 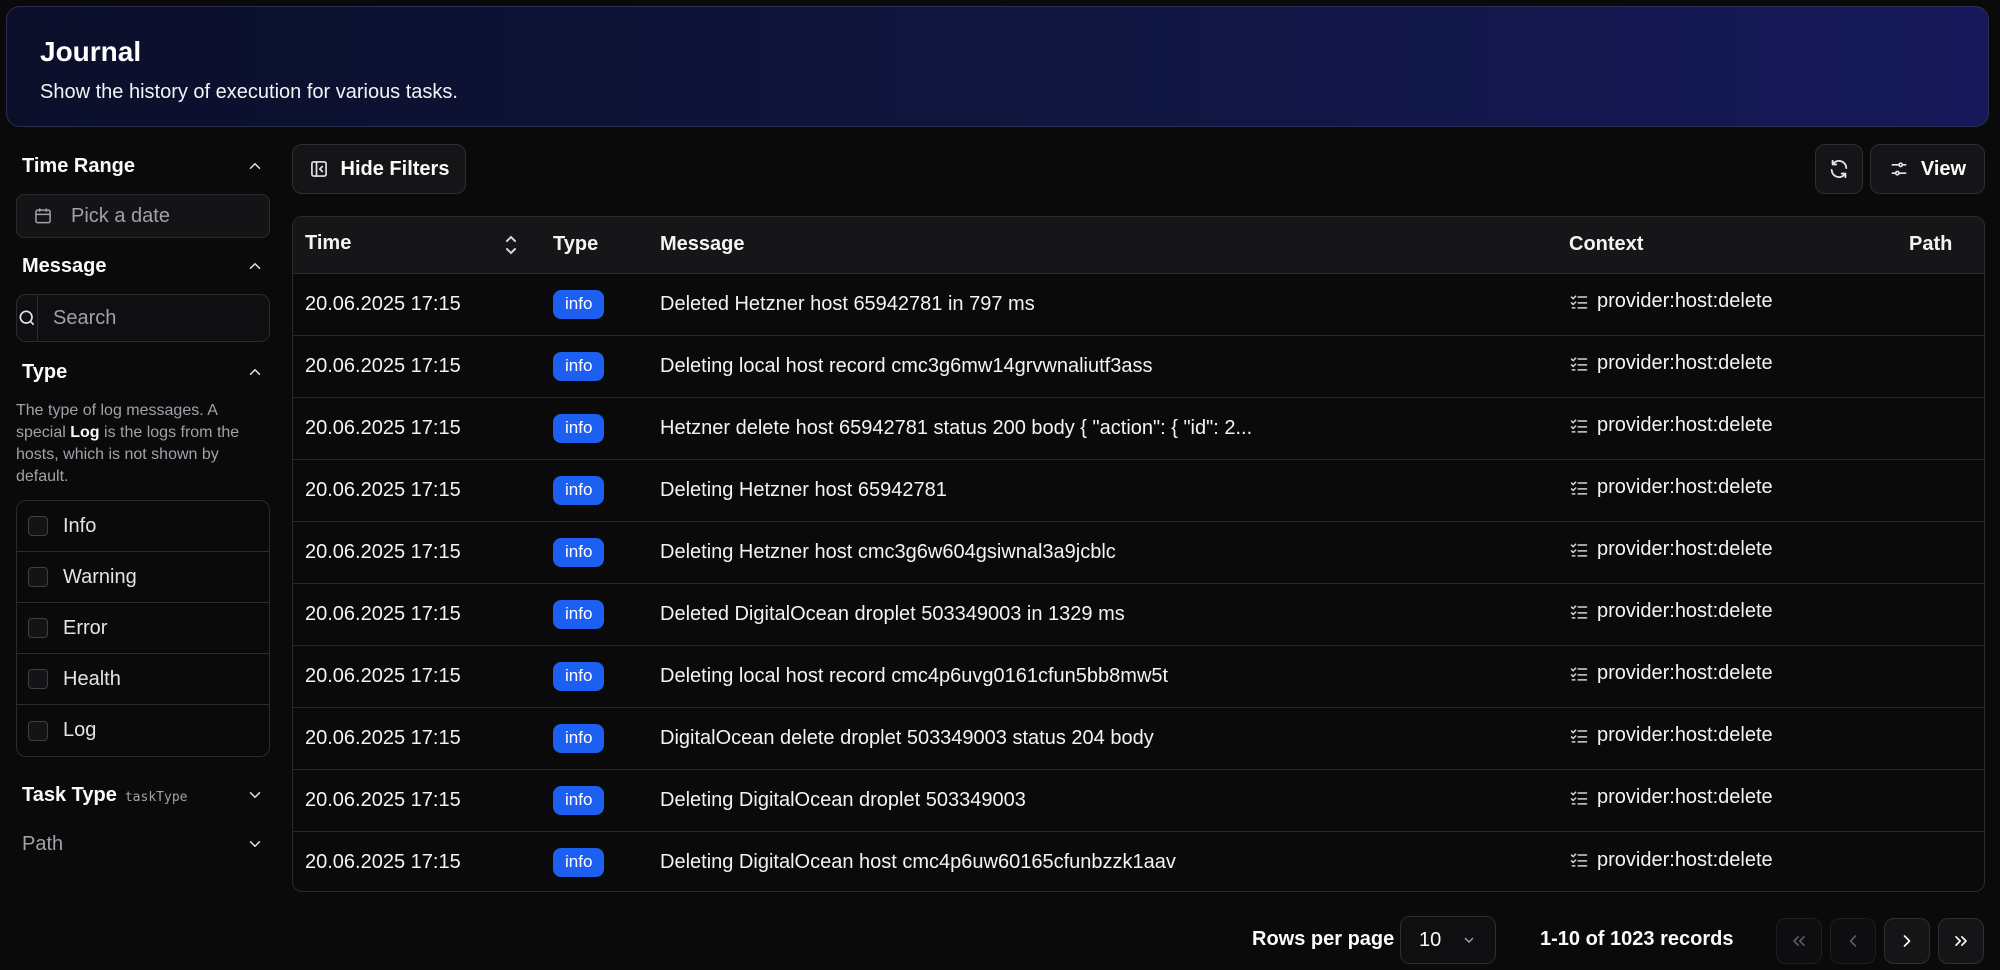 What do you see at coordinates (1927, 169) in the screenshot?
I see `view-options-button: View` at bounding box center [1927, 169].